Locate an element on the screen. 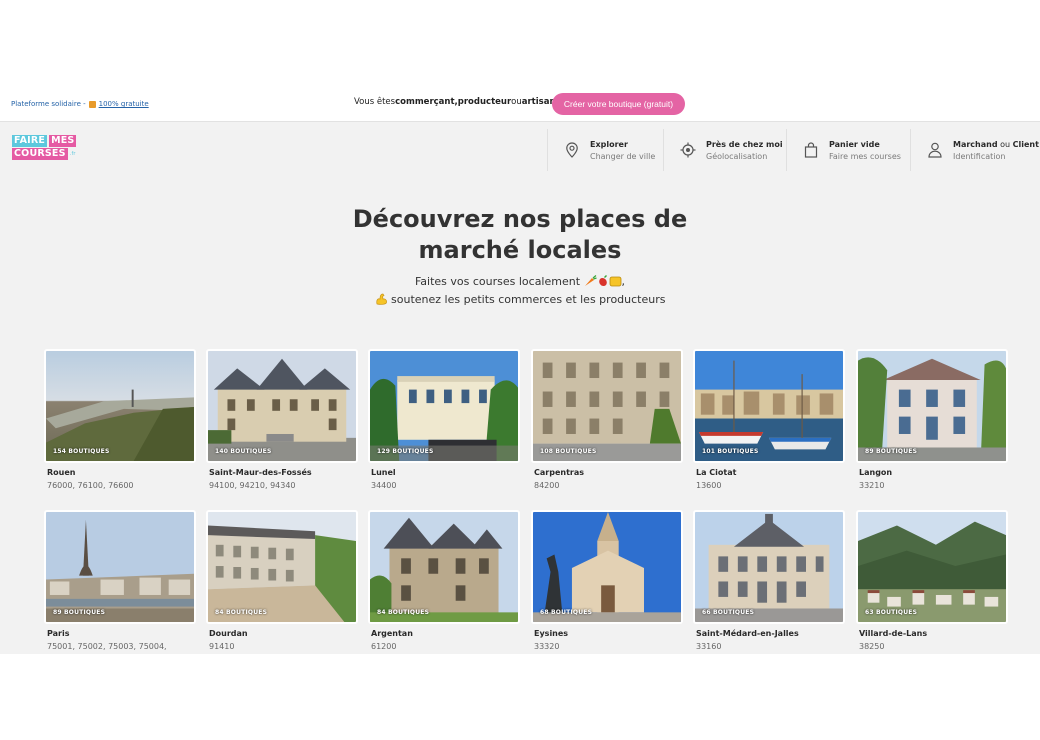  flexed-arm-icon is located at coordinates (381, 301).